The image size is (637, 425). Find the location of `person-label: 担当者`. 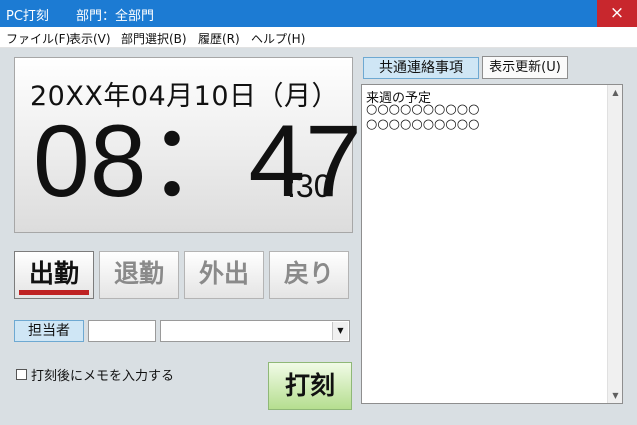

person-label: 担当者 is located at coordinates (49, 331).